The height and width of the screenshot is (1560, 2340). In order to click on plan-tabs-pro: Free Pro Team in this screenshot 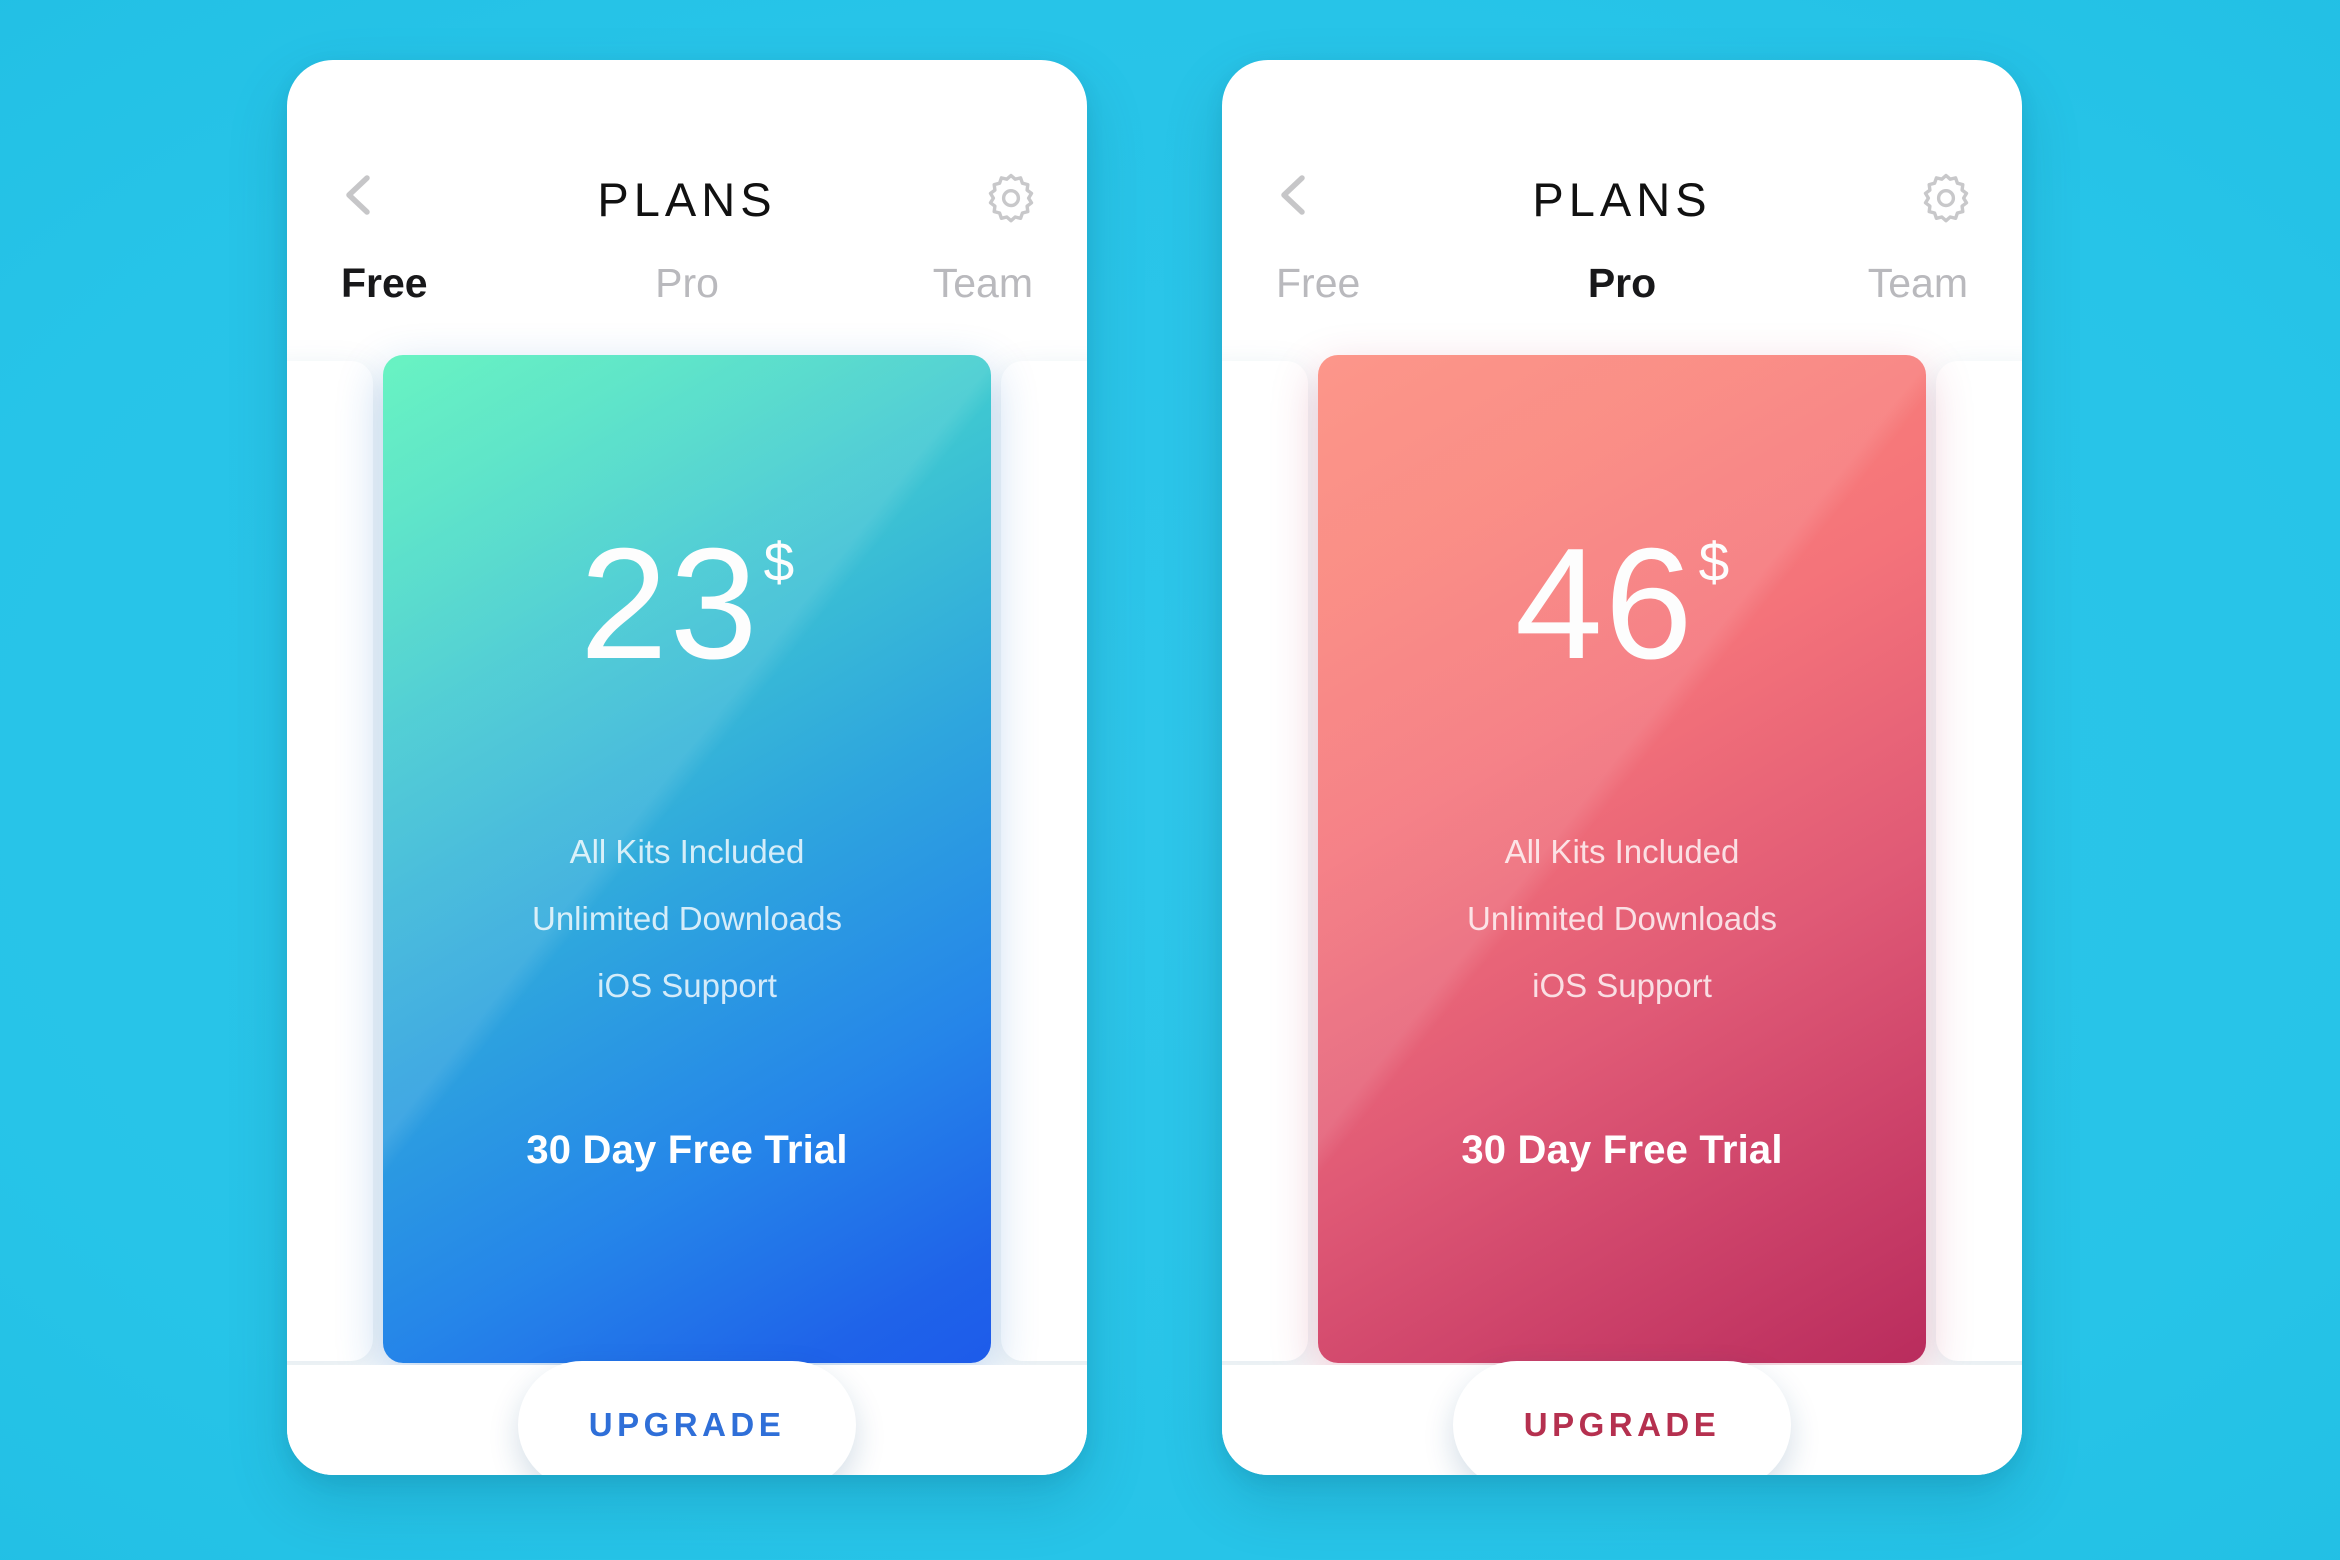, I will do `click(1622, 283)`.